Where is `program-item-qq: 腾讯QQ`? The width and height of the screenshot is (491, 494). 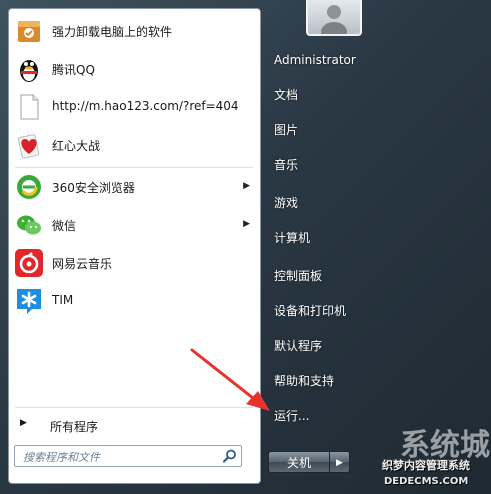 program-item-qq: 腾讯QQ is located at coordinates (135, 69).